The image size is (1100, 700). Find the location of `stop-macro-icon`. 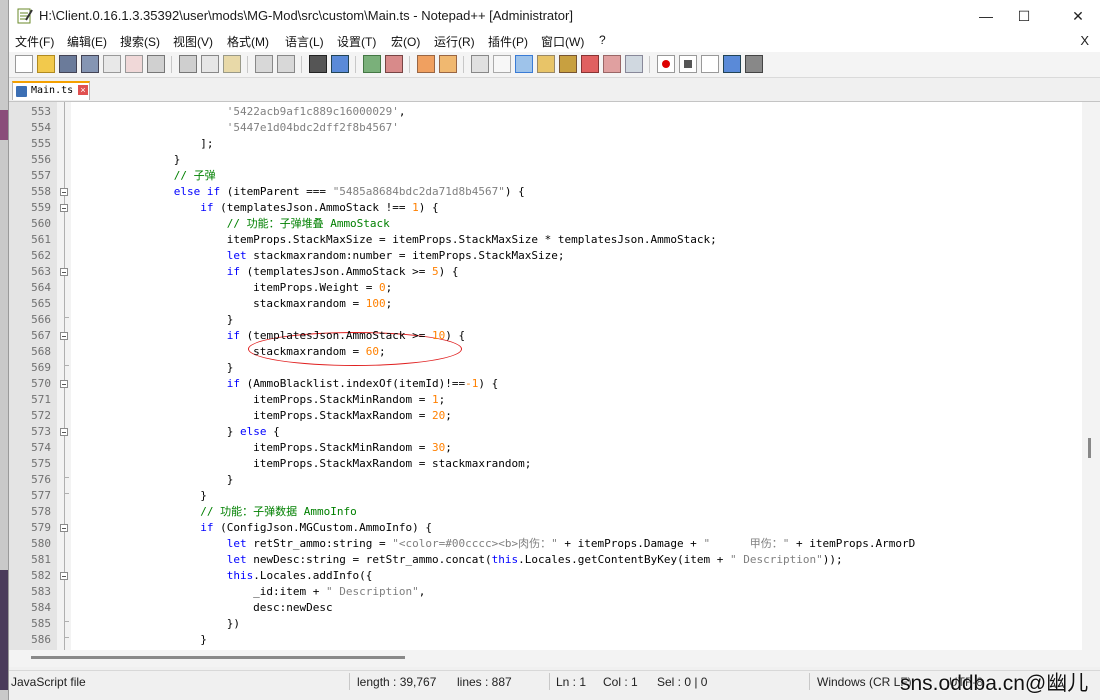

stop-macro-icon is located at coordinates (688, 64).